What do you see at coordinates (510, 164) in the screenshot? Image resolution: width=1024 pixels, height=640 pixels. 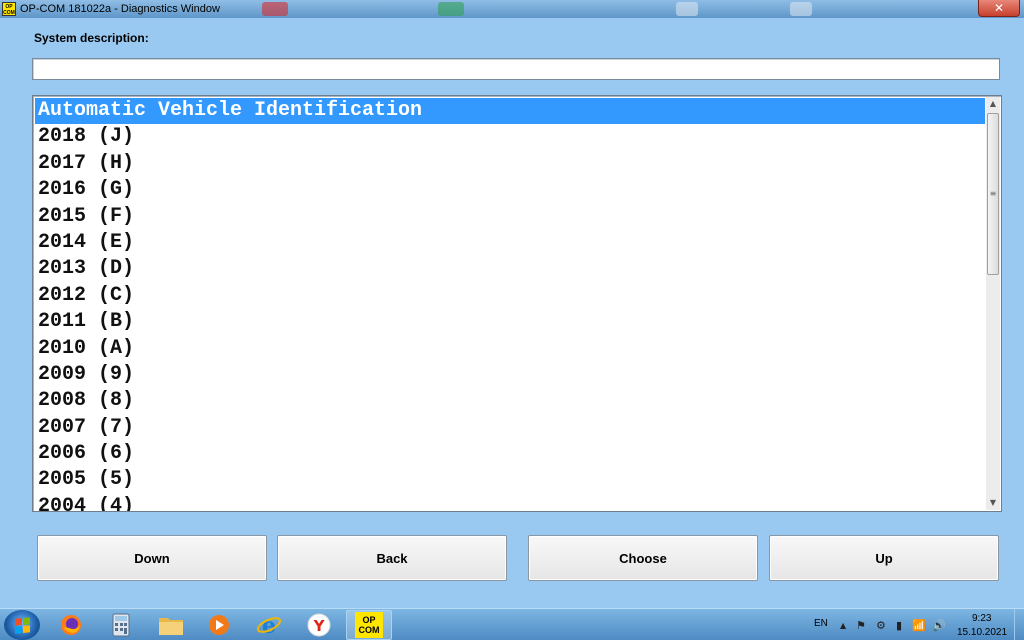 I see `list-item: 2017 (H)` at bounding box center [510, 164].